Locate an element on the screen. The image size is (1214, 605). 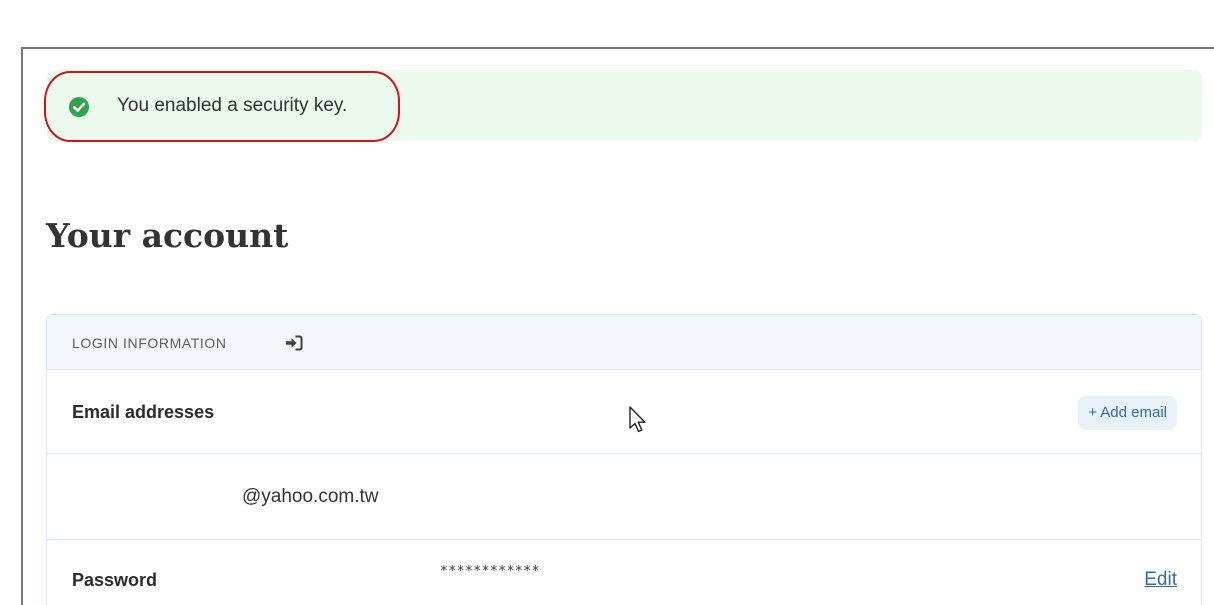
alert-message: You enabled a security key. is located at coordinates (232, 105).